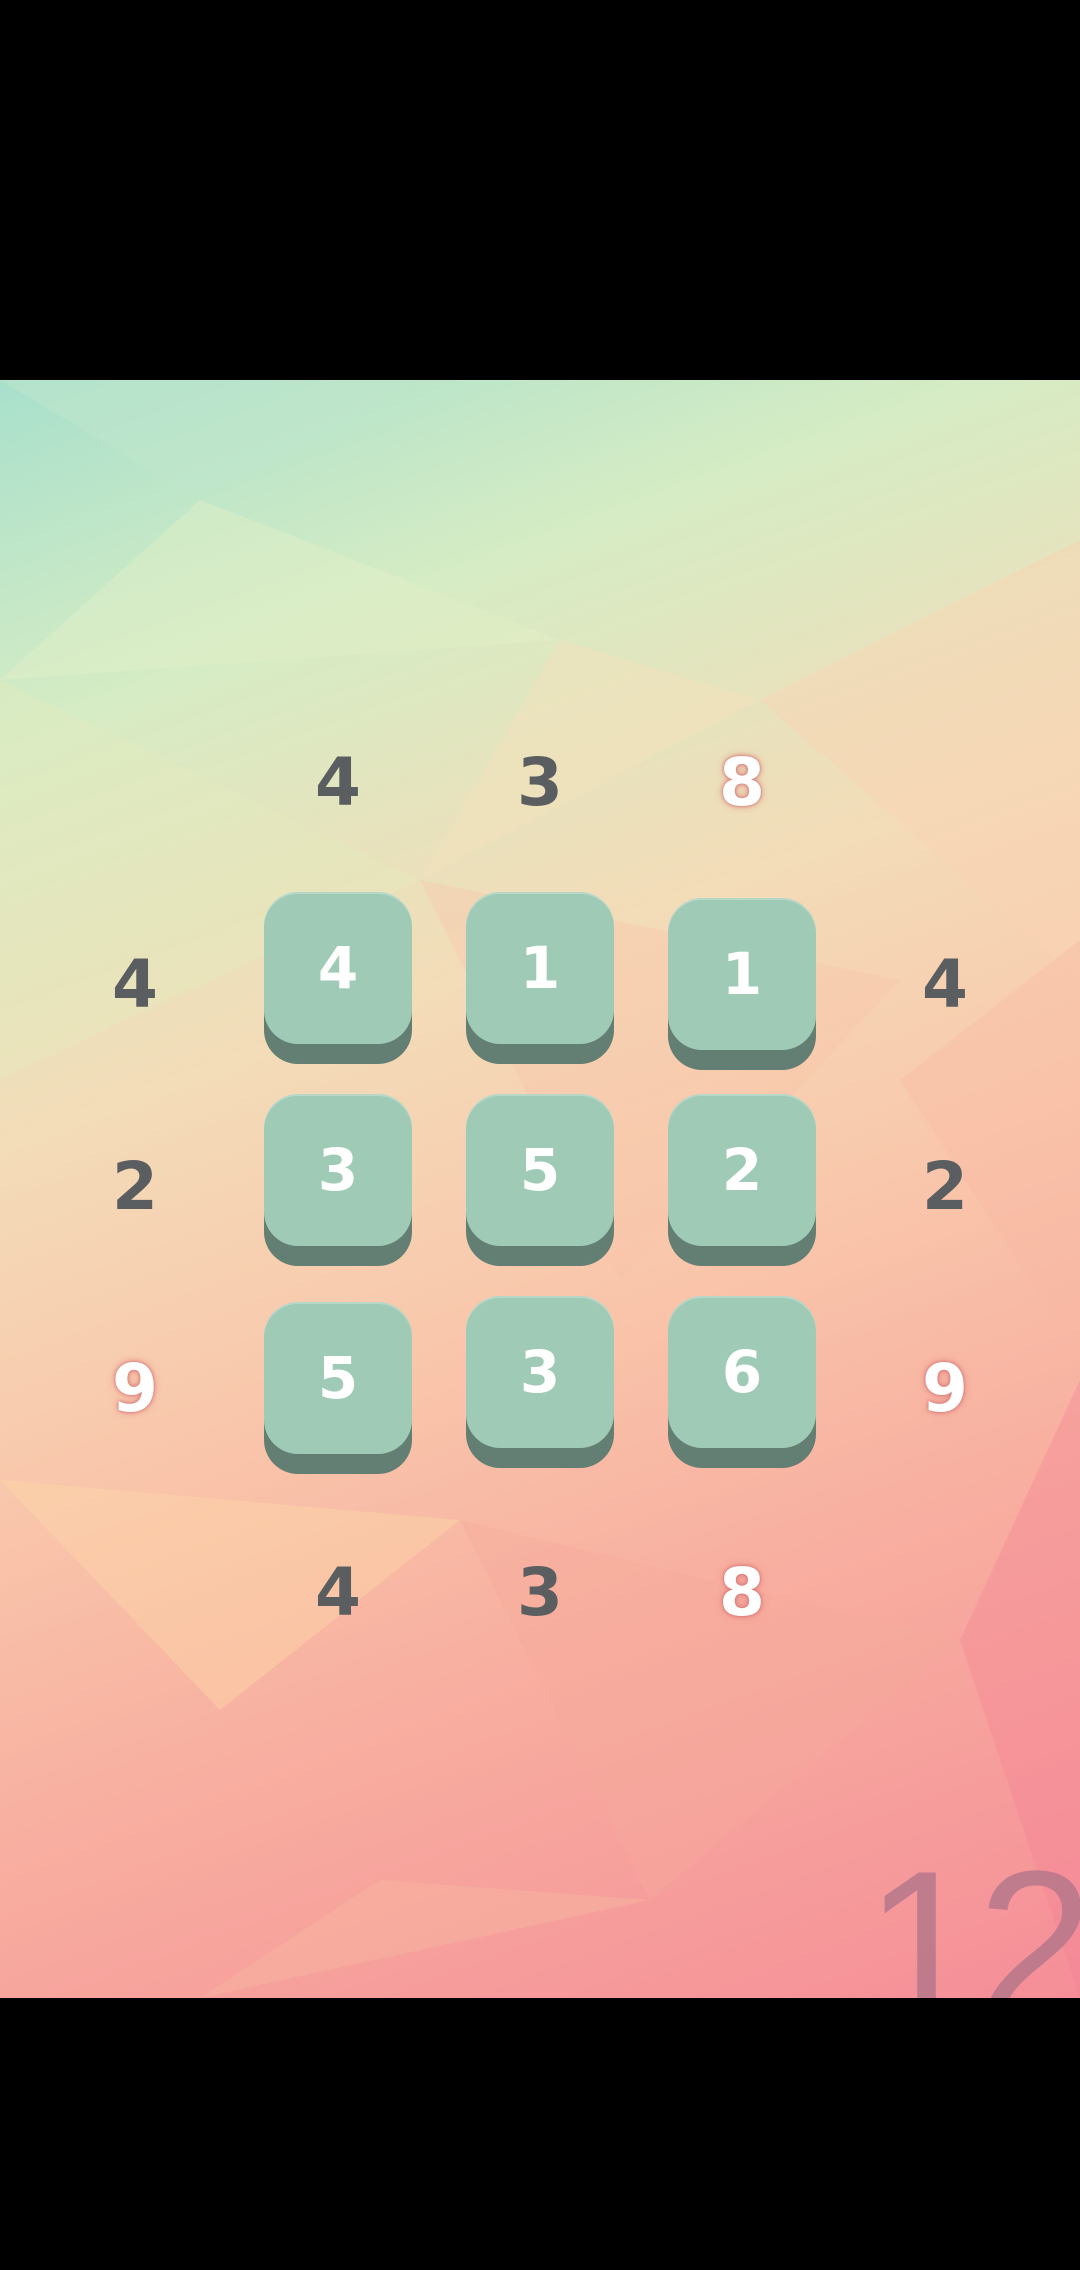 This screenshot has width=1080, height=2270. I want to click on clue-right-3: 9, so click(945, 1388).